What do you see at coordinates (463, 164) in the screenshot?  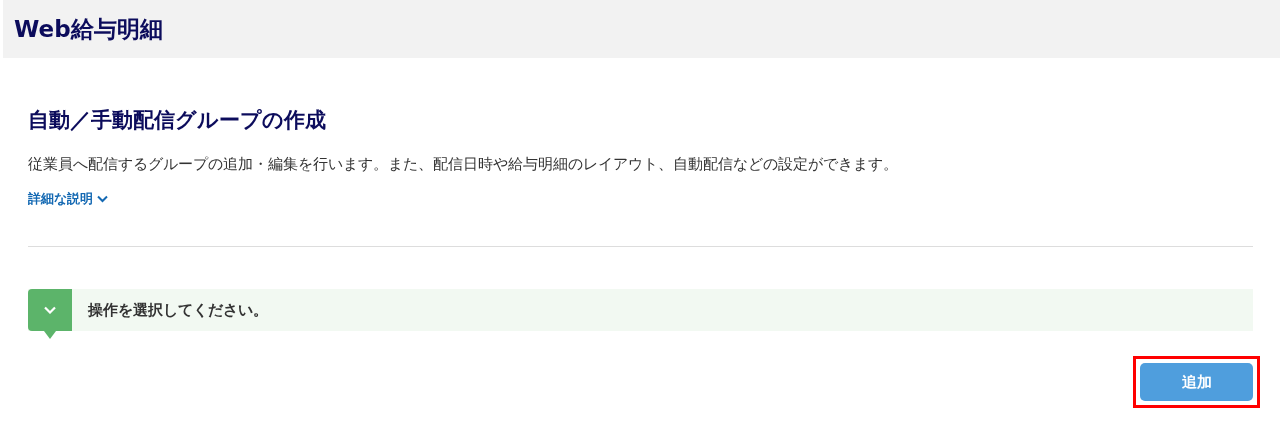 I see `page-description: 従業員へ配信するグループの追加・編集を行います。また、配信日時や給与明細のレイアウト、自動配信などの設定ができます。` at bounding box center [463, 164].